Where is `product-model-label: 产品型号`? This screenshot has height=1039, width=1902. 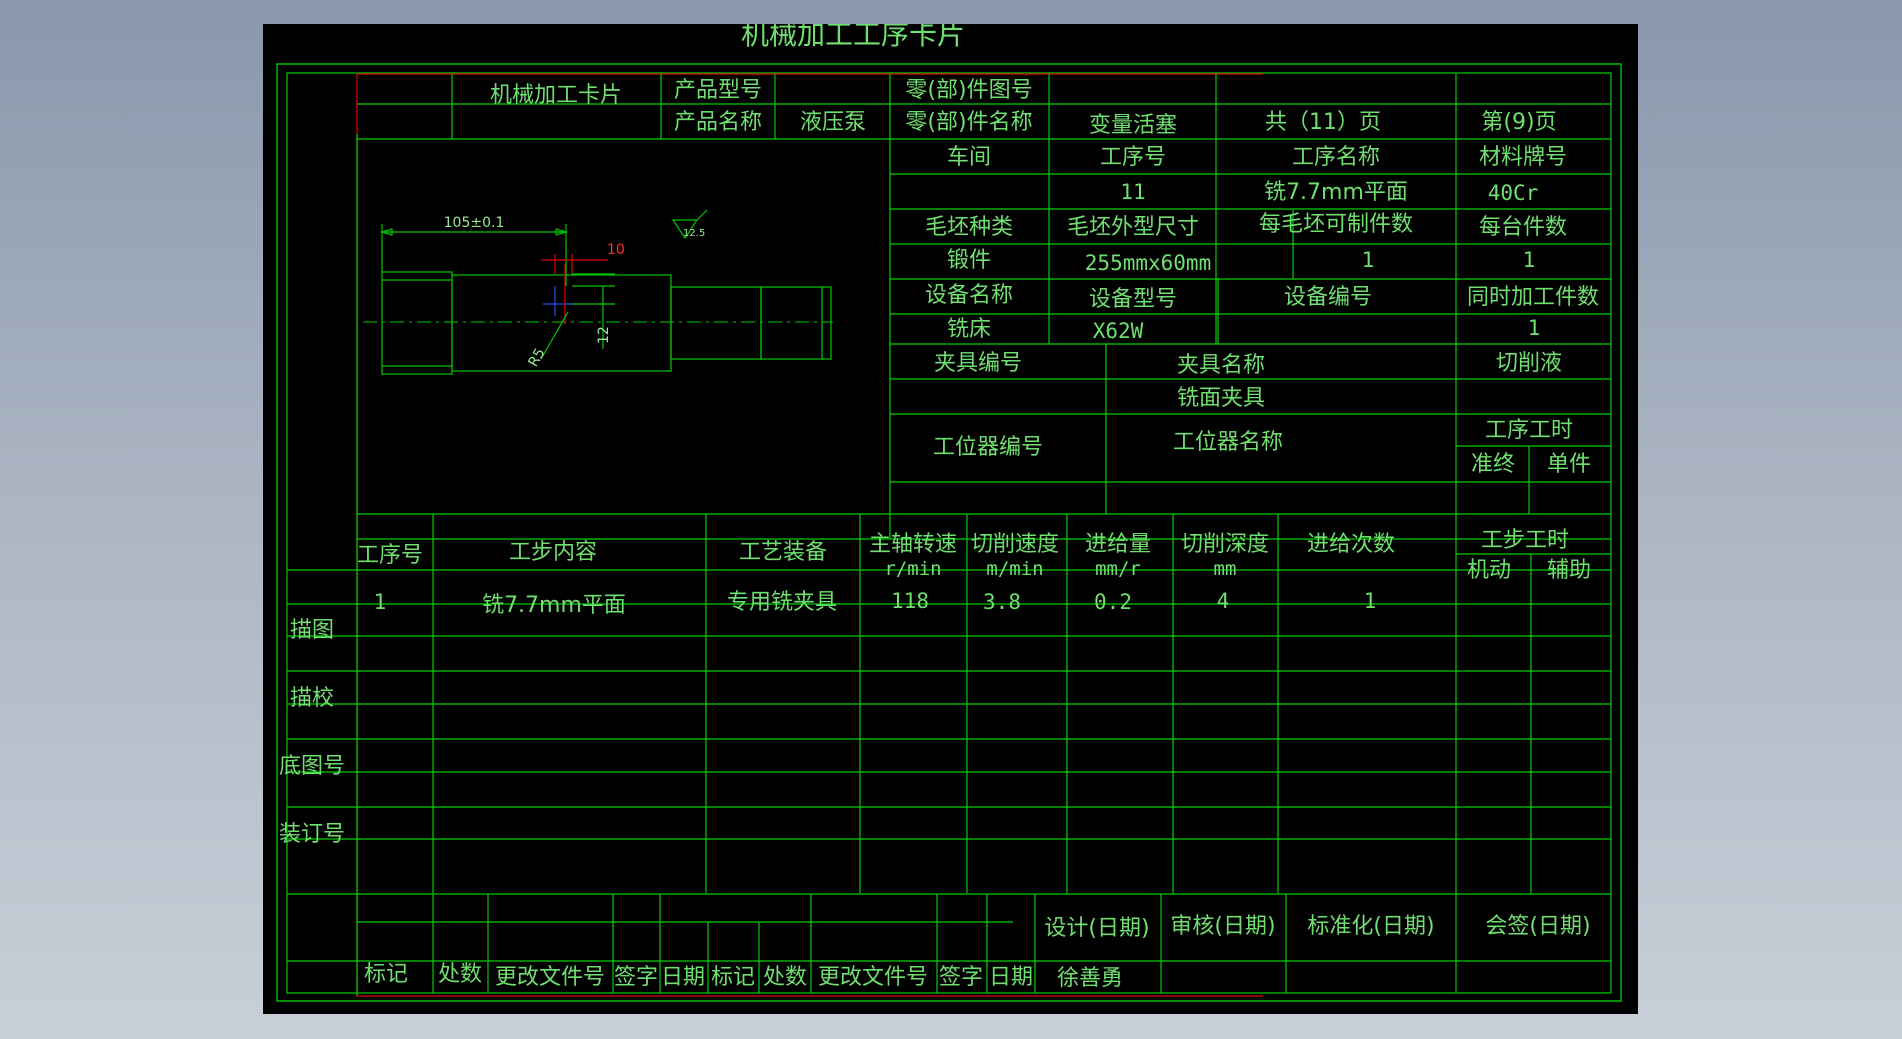
product-model-label: 产品型号 is located at coordinates (718, 90).